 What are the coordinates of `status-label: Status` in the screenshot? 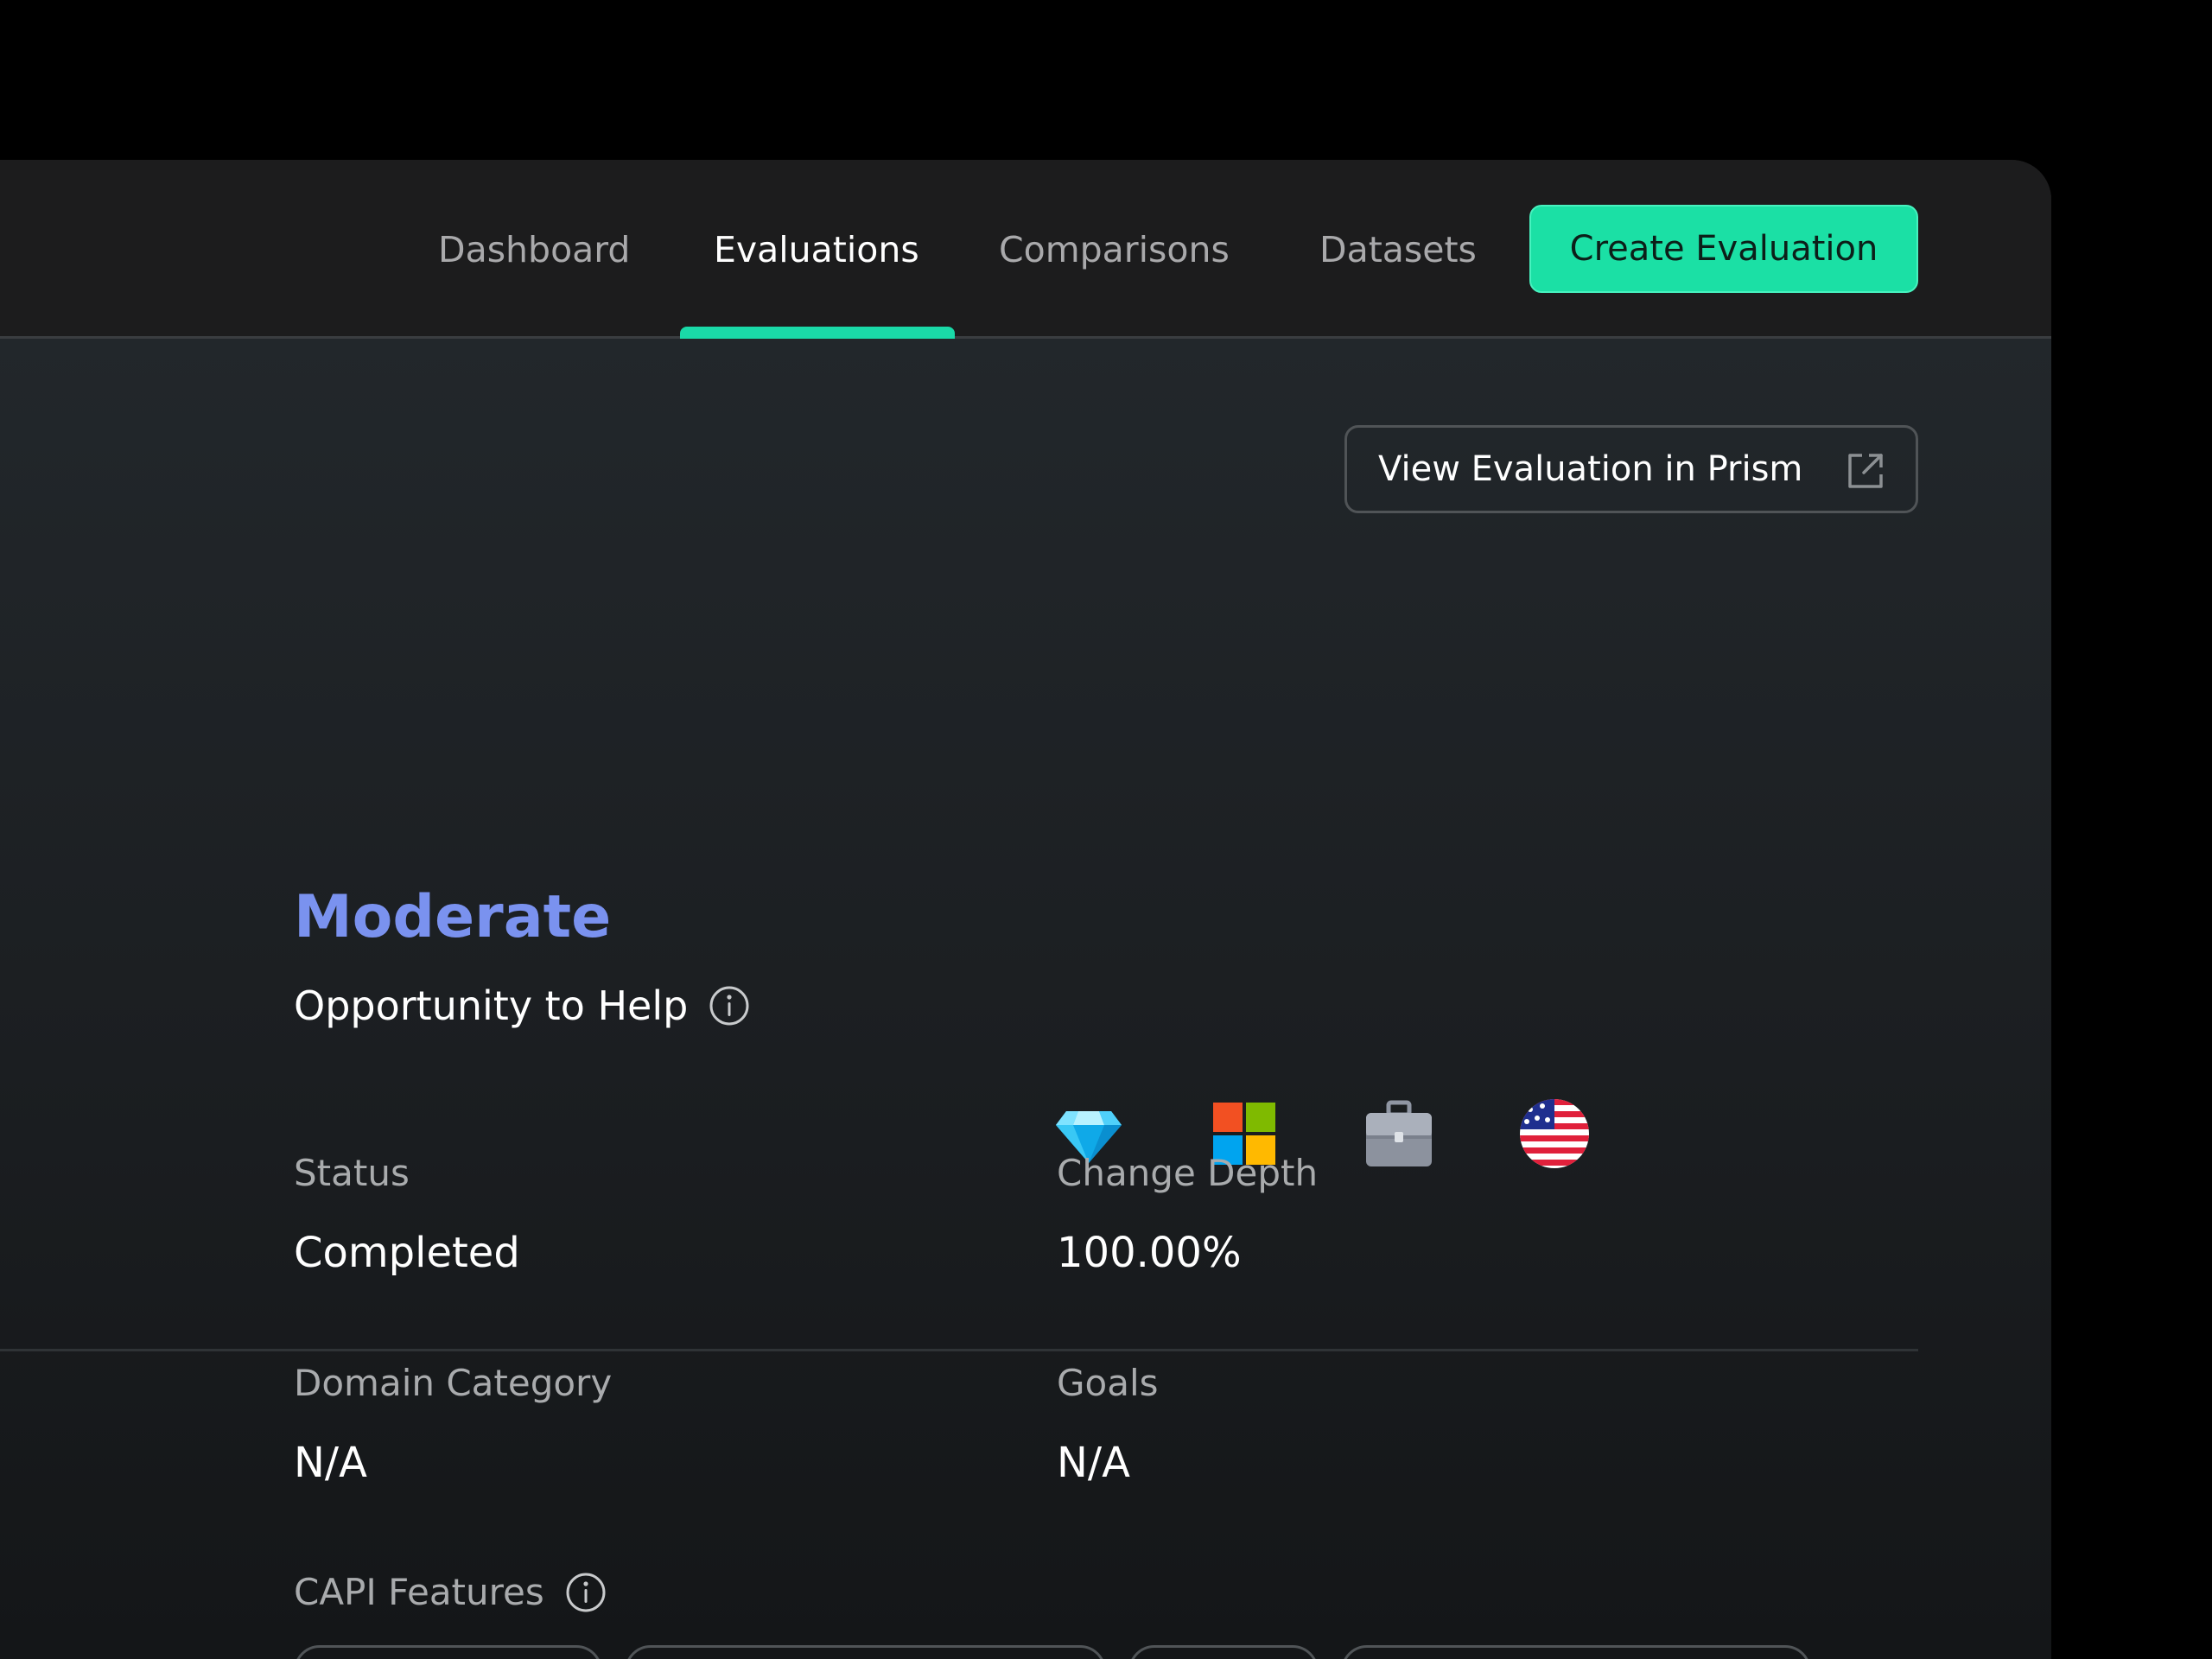 It's located at (352, 1173).